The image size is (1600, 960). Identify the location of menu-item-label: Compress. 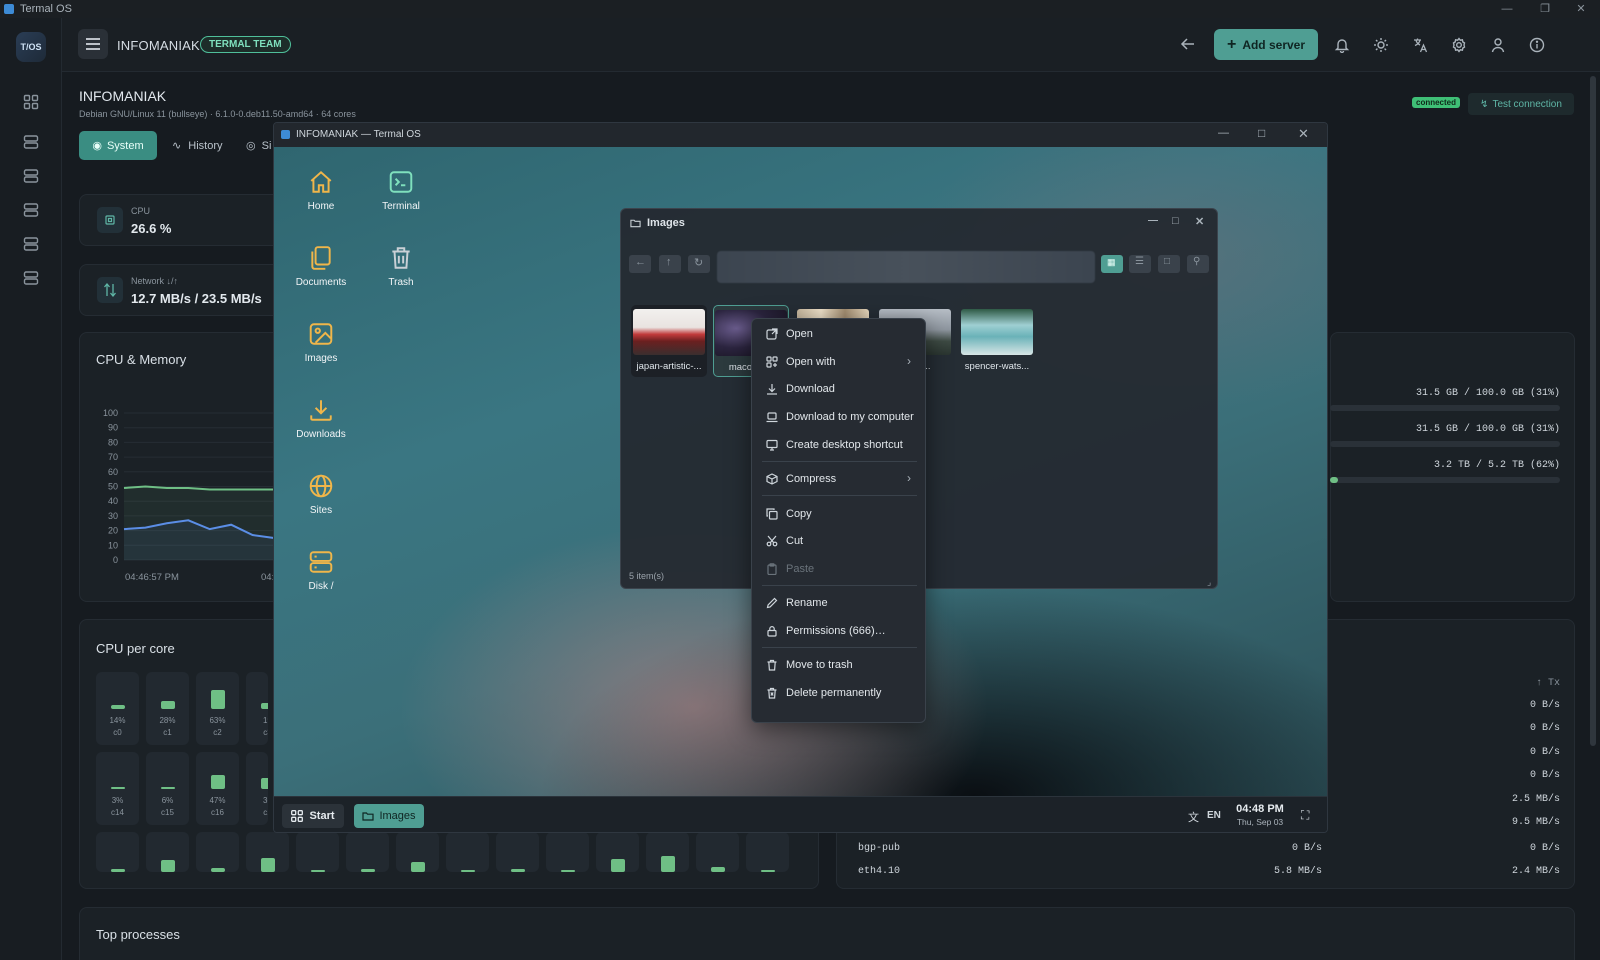
(811, 479).